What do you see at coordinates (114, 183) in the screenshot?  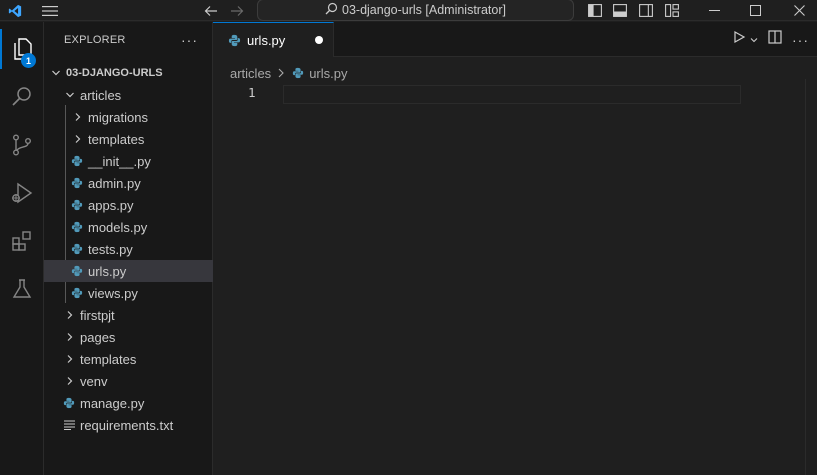 I see `tree-item-label: admin.py` at bounding box center [114, 183].